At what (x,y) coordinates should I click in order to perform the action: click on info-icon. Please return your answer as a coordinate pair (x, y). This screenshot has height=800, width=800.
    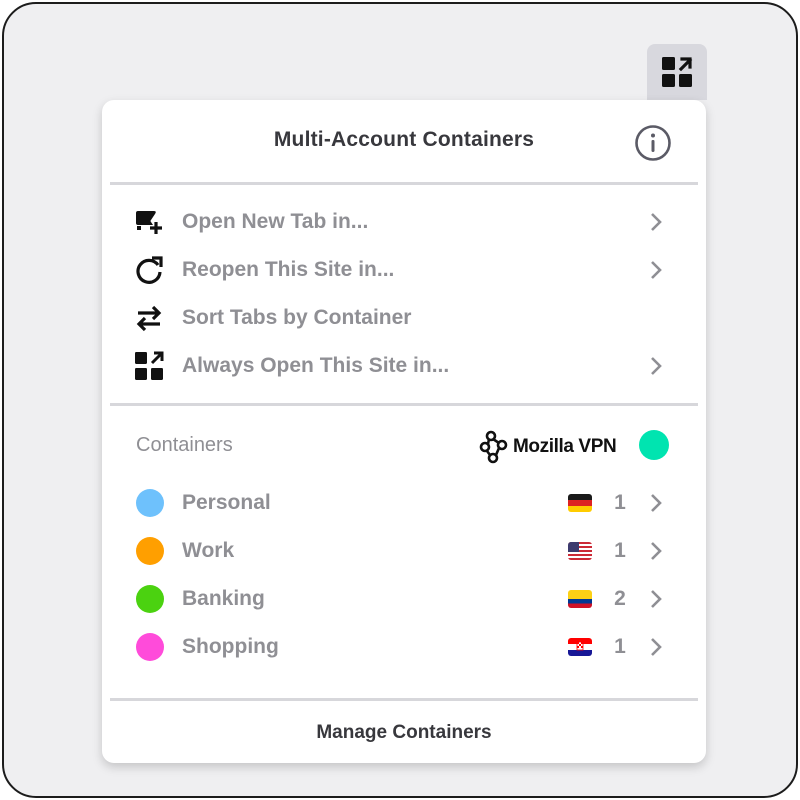
    Looking at the image, I should click on (653, 143).